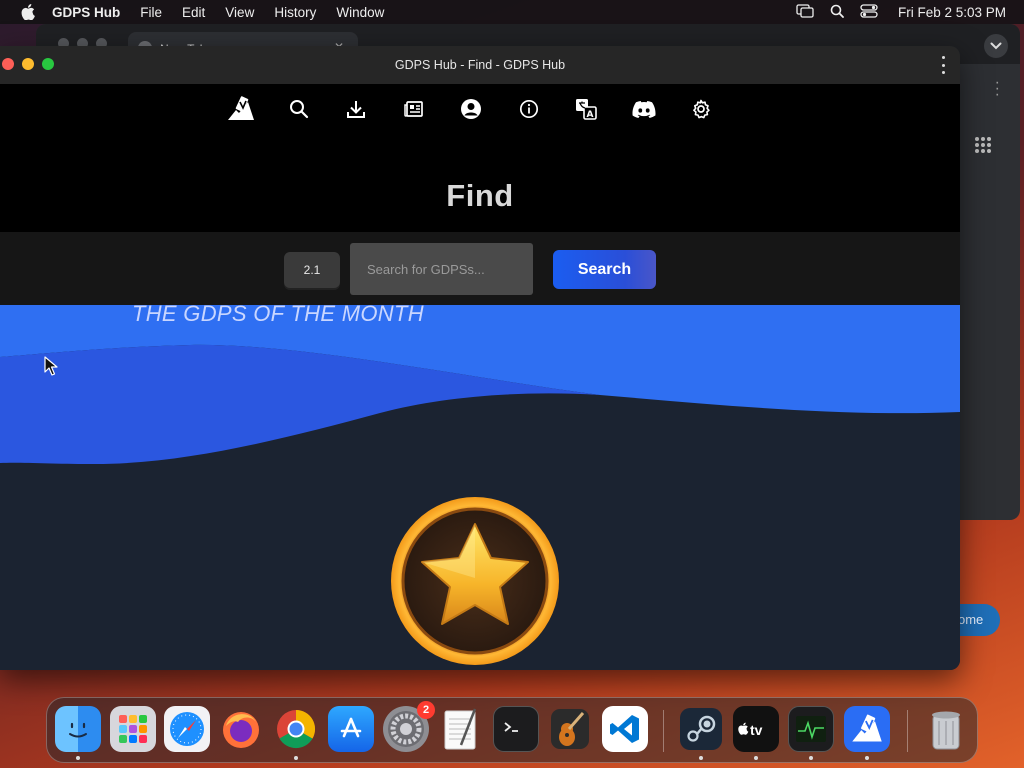 The width and height of the screenshot is (1024, 768). Describe the element at coordinates (516, 729) in the screenshot. I see `terminal-icon` at that location.